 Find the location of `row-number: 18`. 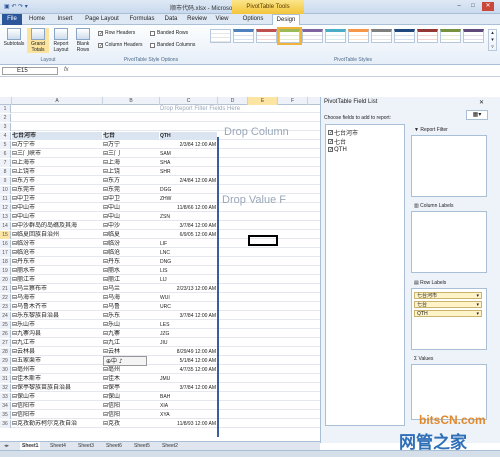

row-number: 18 is located at coordinates (5, 262).